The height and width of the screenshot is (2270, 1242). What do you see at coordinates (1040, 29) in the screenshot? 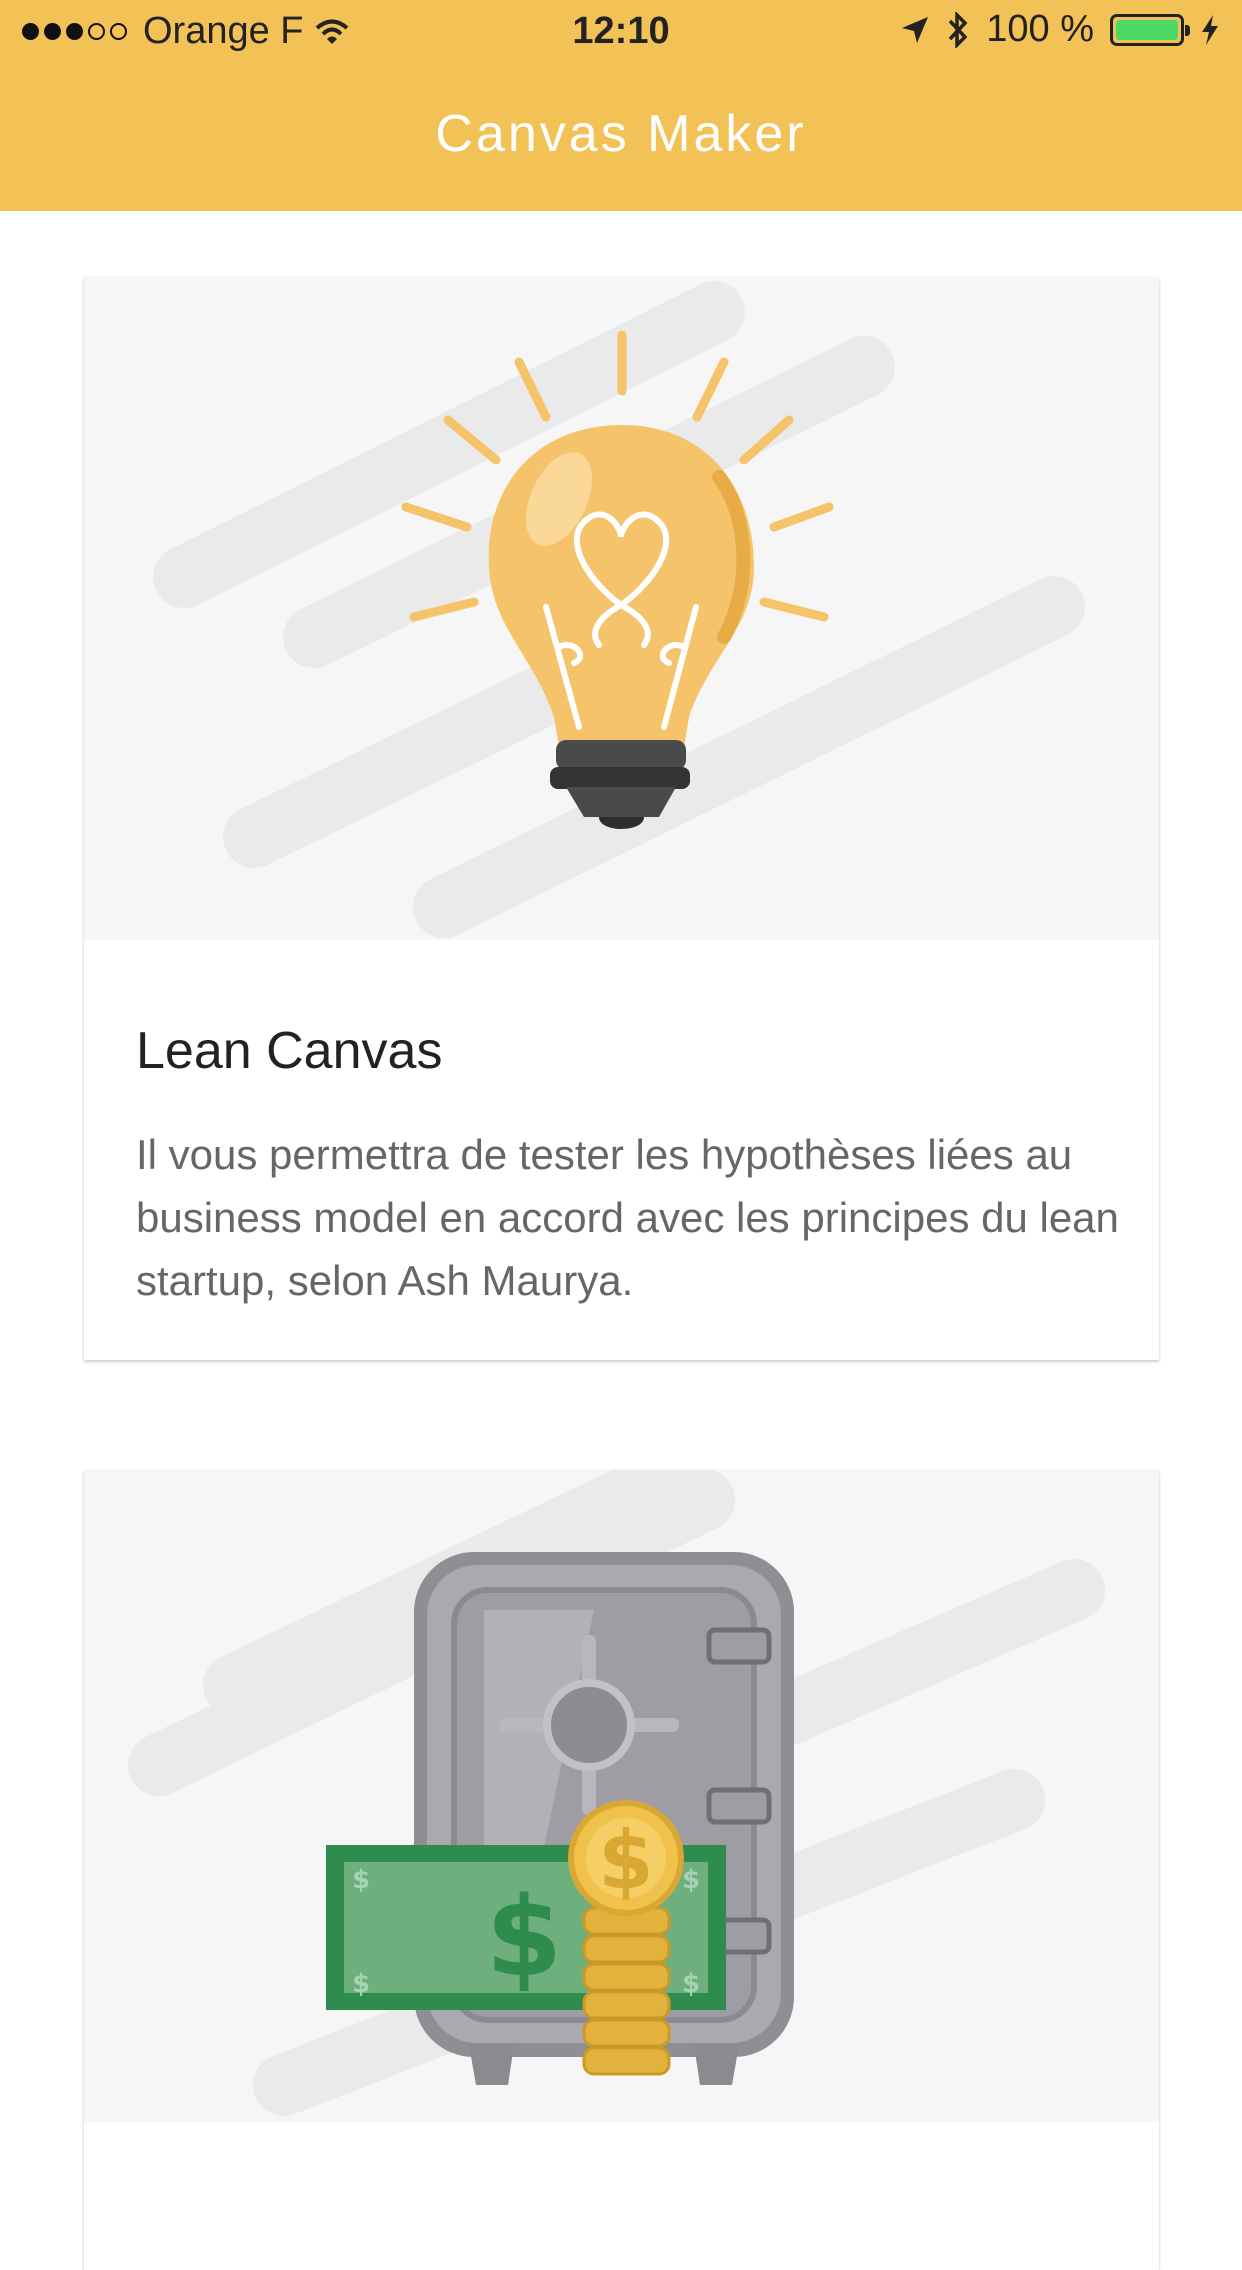
I see `battery-percent: 100 %` at bounding box center [1040, 29].